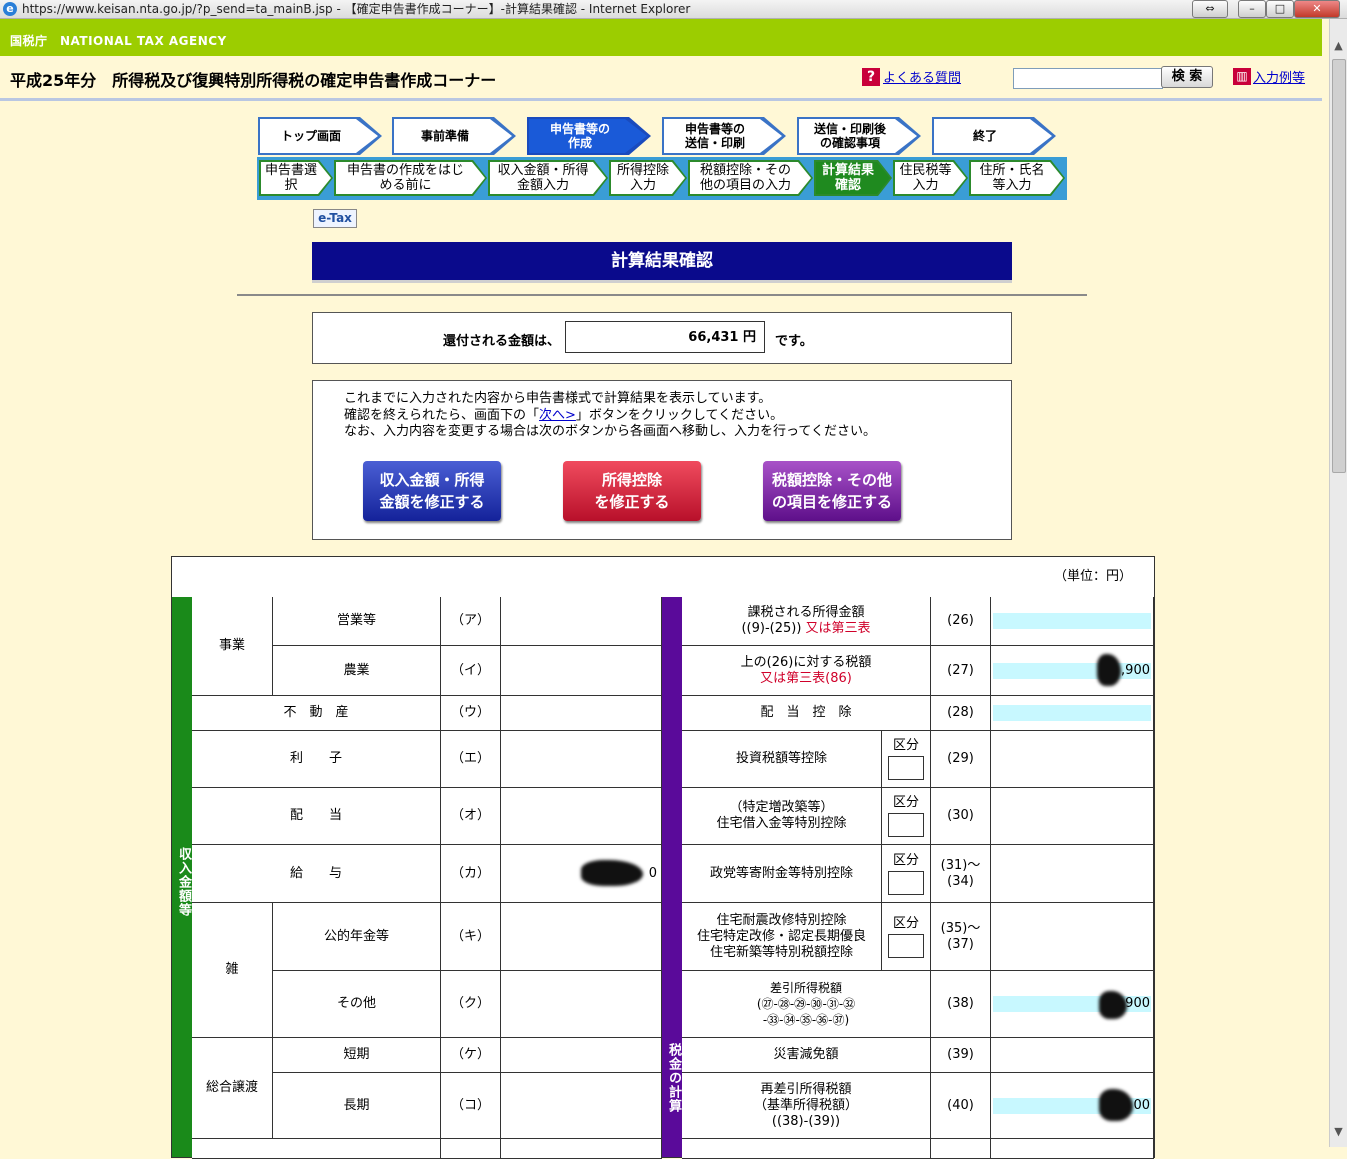  What do you see at coordinates (581, 1106) in the screenshot?
I see `choki-amount` at bounding box center [581, 1106].